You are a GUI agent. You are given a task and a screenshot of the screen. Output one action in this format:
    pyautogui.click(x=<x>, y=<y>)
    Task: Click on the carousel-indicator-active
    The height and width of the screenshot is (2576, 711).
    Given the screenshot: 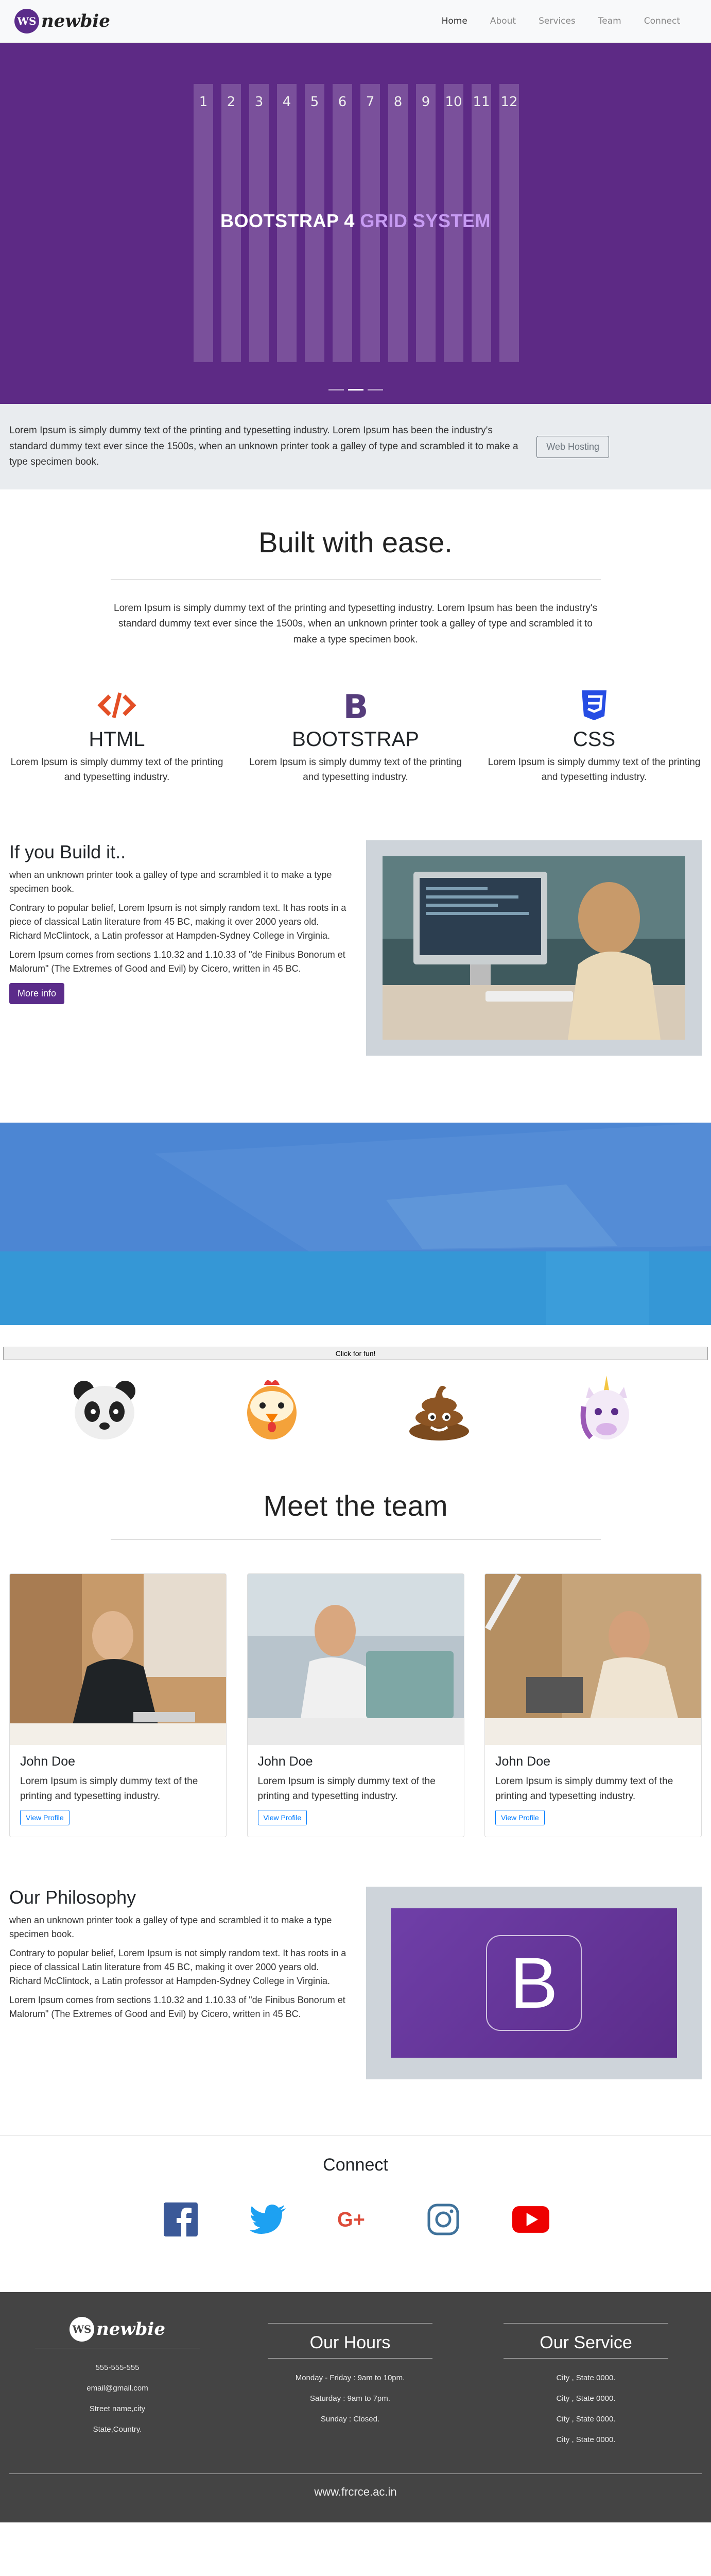 What is the action you would take?
    pyautogui.click(x=355, y=390)
    